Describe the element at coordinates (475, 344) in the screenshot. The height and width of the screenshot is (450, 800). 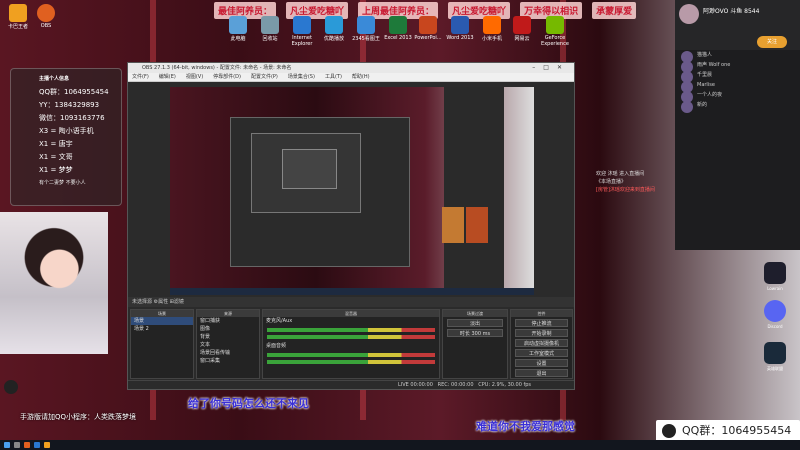
I see `transitions-dock: 场景过渡 淡出 时长 300 ms` at that location.